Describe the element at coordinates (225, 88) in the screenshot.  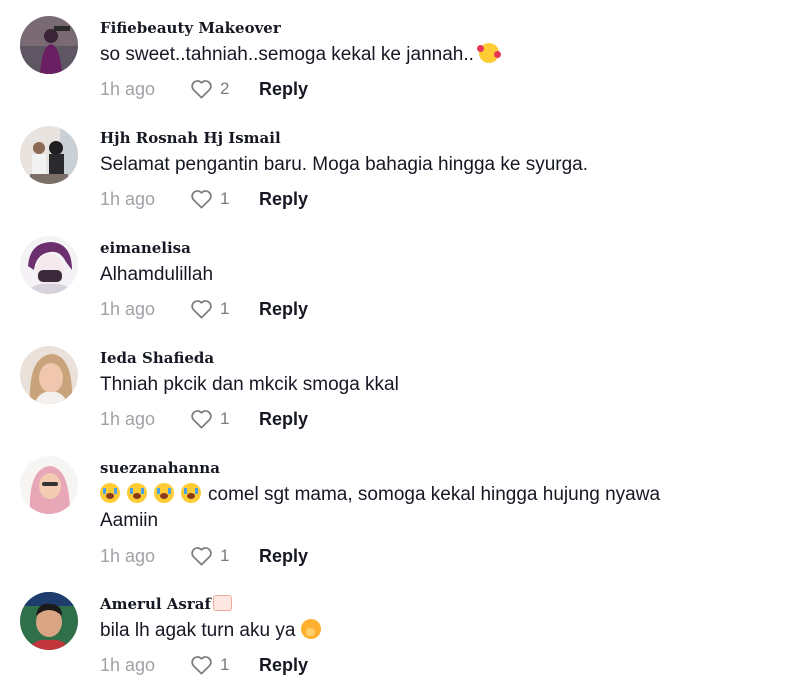
I see `like-count: 2` at that location.